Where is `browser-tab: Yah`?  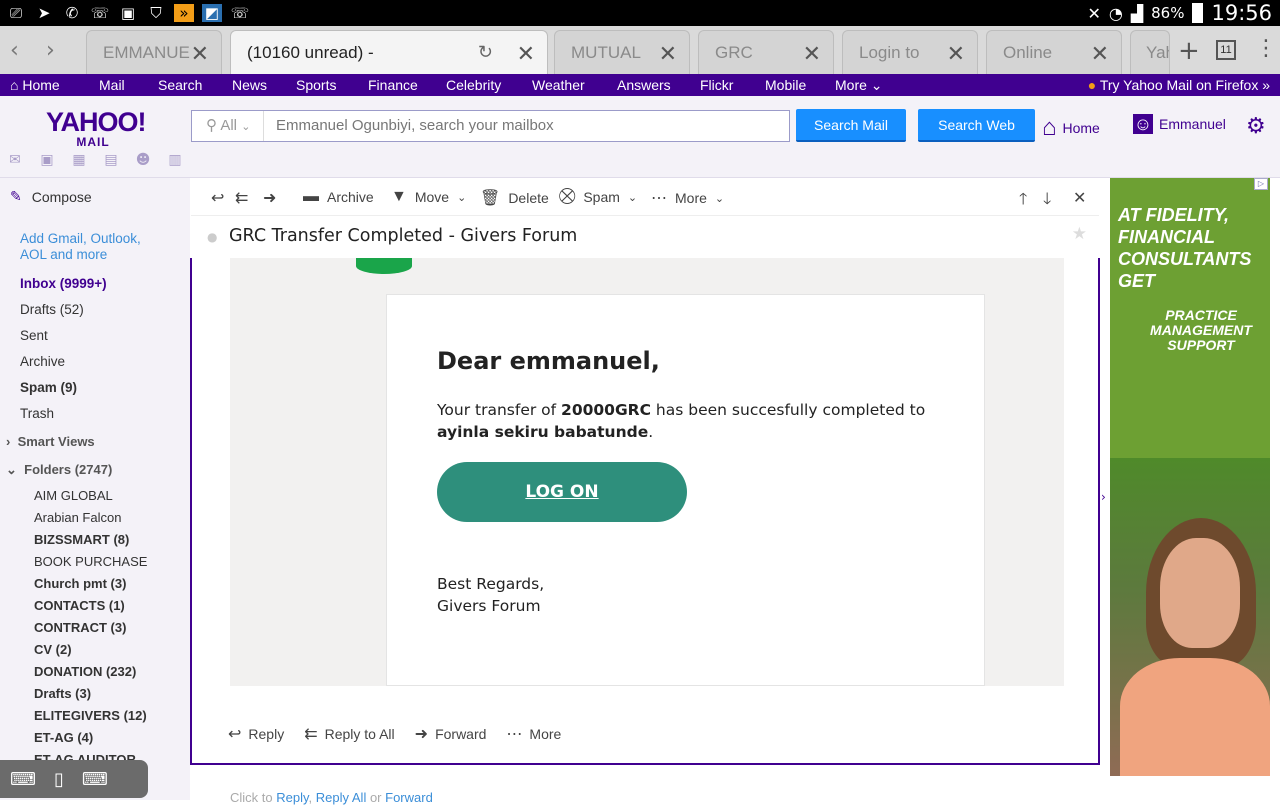
browser-tab: Yah is located at coordinates (1150, 52).